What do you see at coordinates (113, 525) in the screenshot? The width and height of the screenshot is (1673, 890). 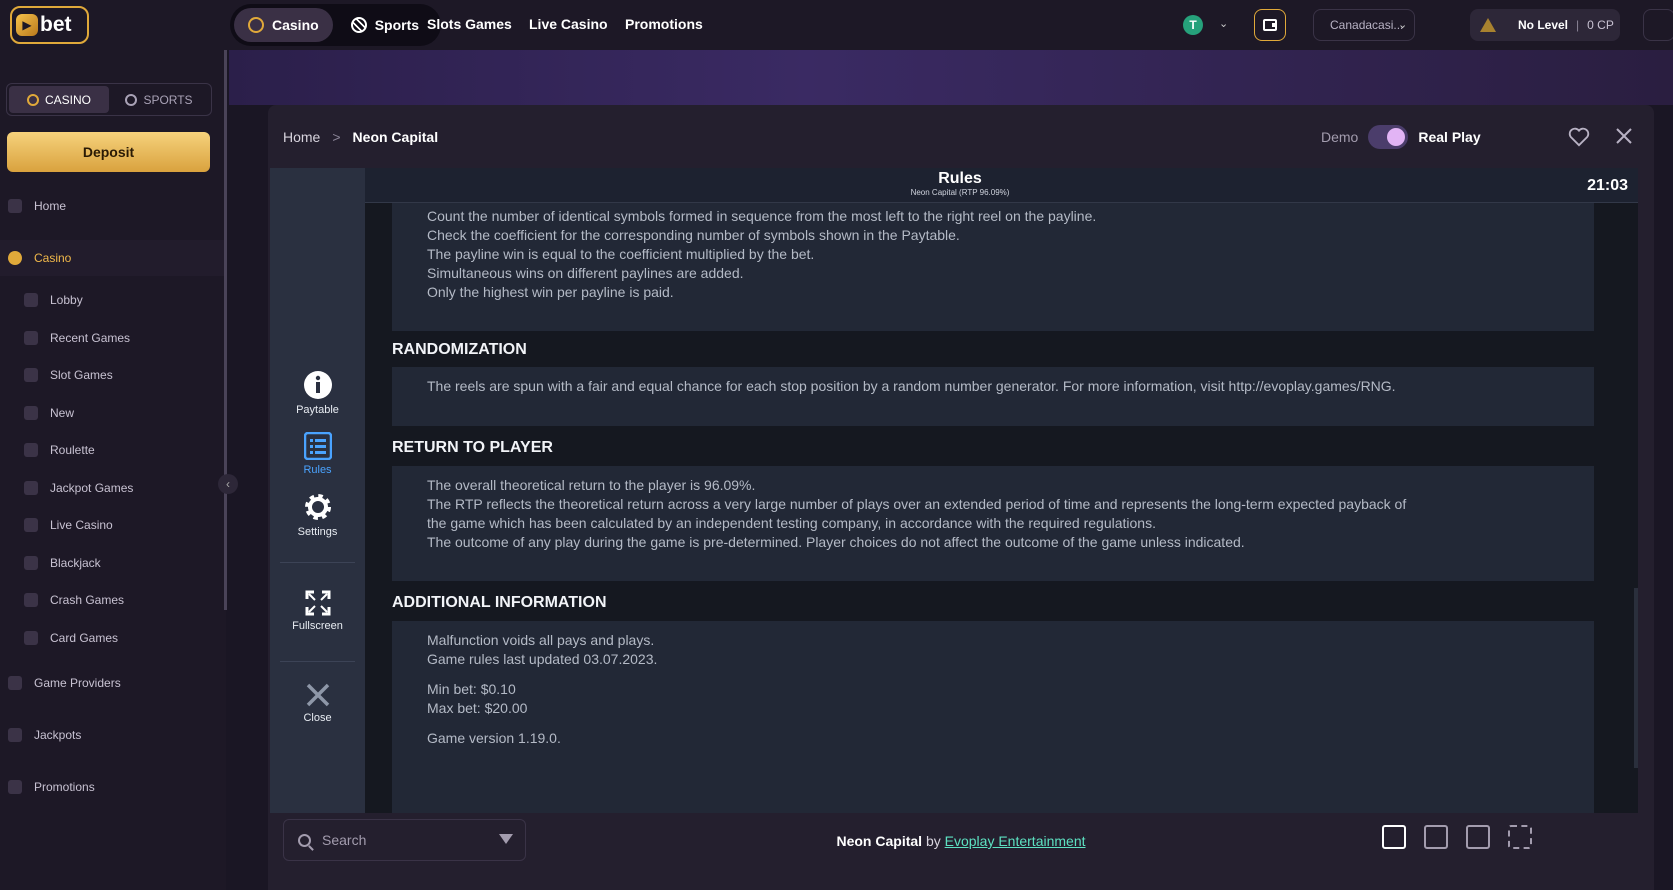 I see `sidebar-item-live-casino: Live Casino` at bounding box center [113, 525].